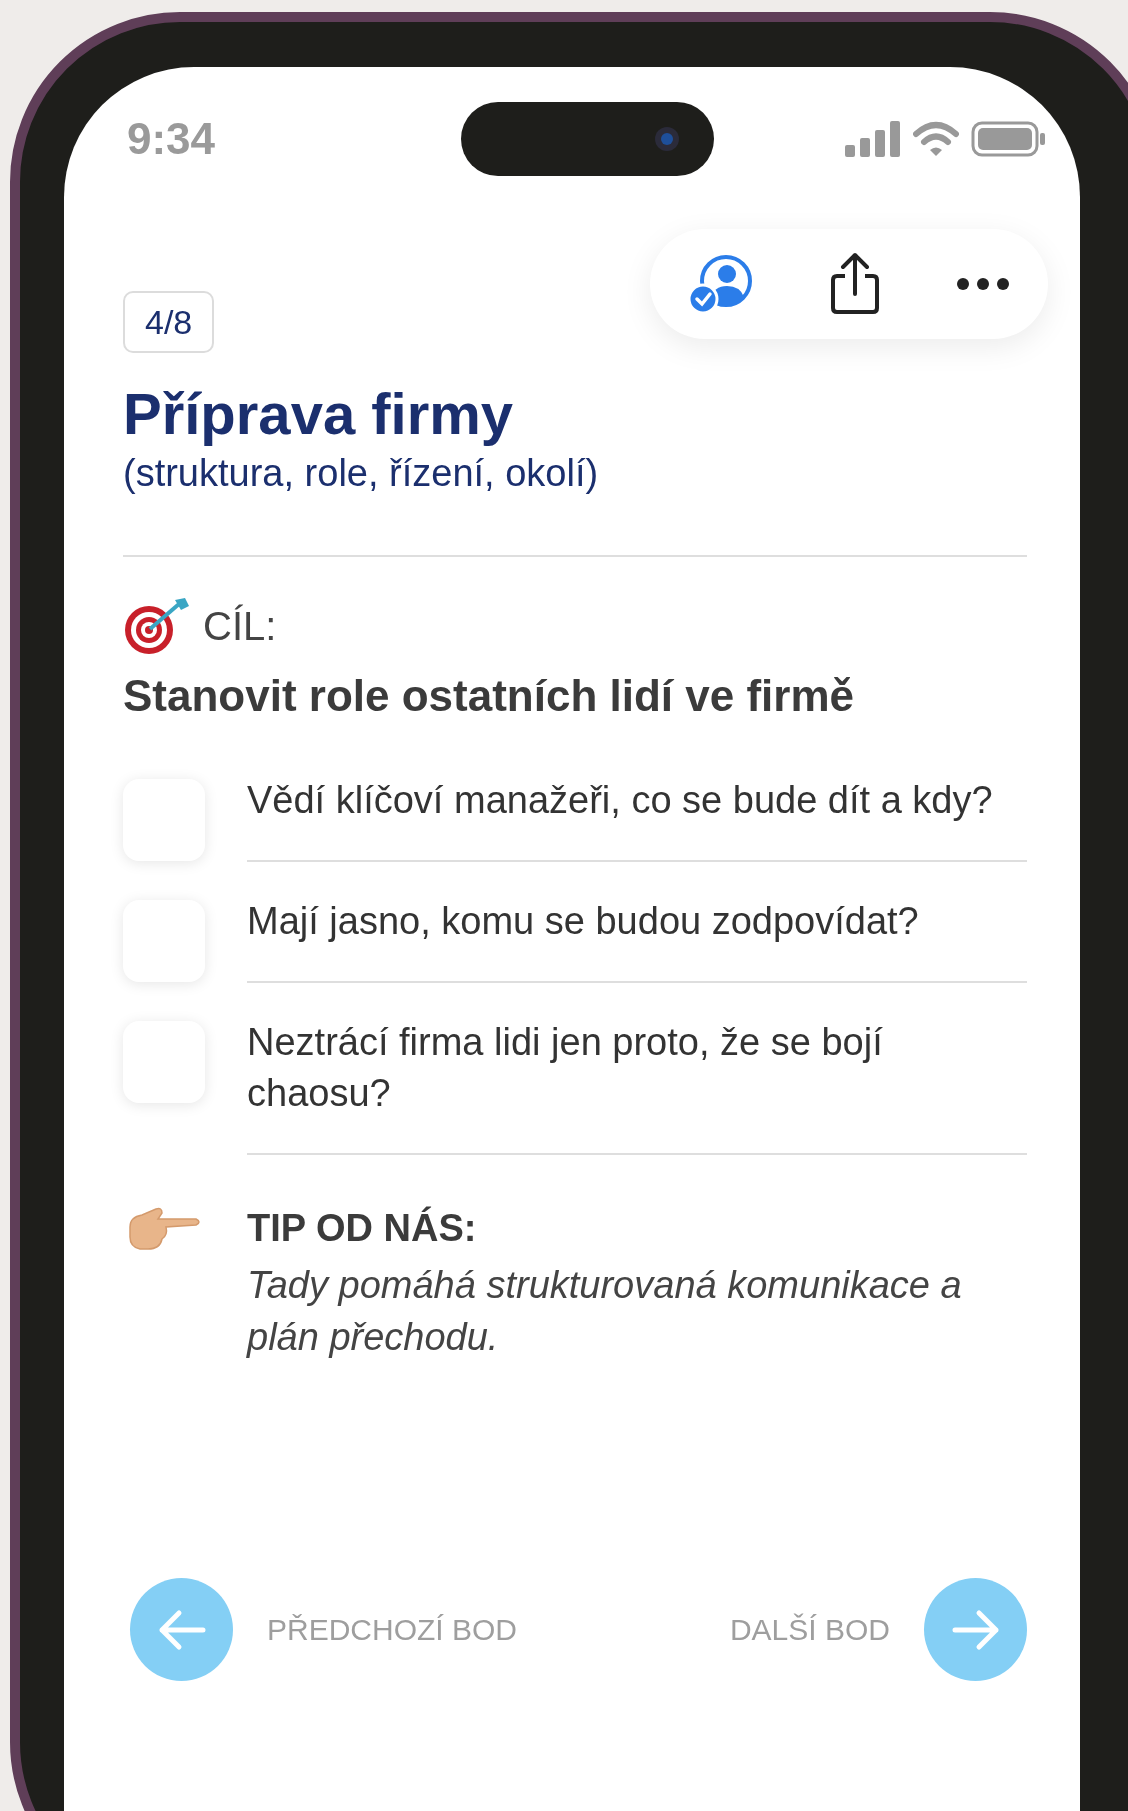 Image resolution: width=1128 pixels, height=1811 pixels. What do you see at coordinates (361, 473) in the screenshot?
I see `page-subtitle: (struktura, role, řízení, okolí)` at bounding box center [361, 473].